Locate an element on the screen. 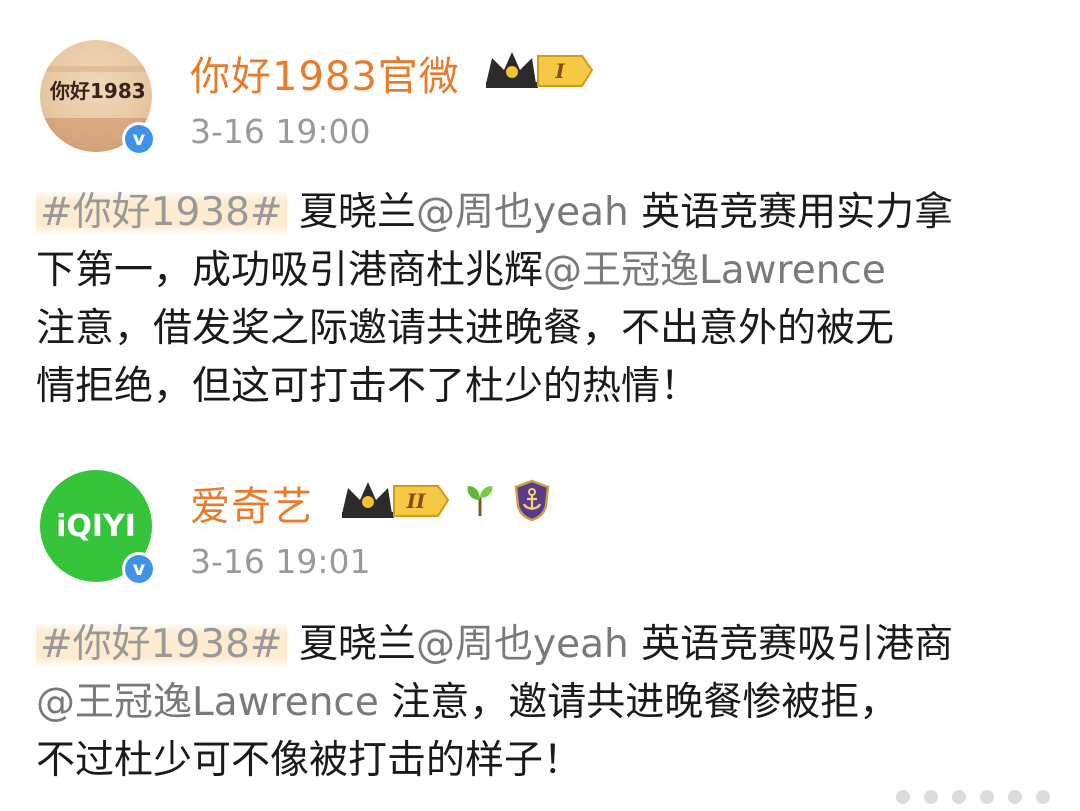  shield-anchor-icon is located at coordinates (532, 500).